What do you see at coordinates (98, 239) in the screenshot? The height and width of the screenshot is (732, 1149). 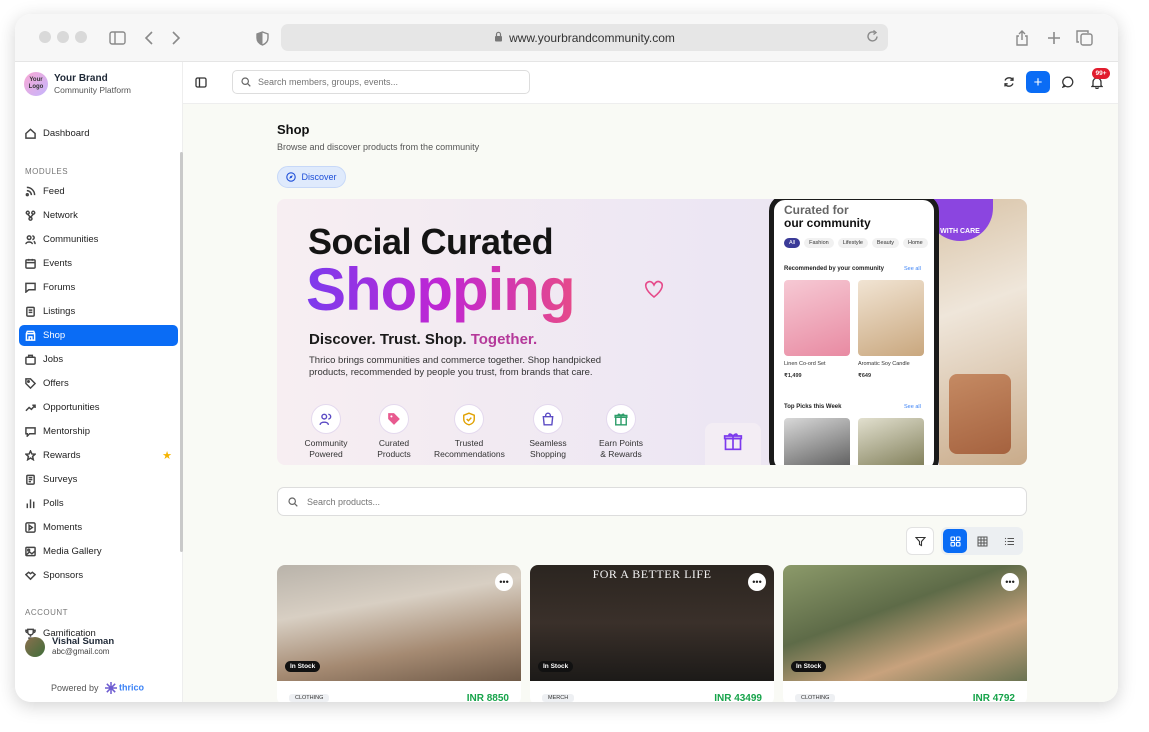 I see `sidebar-item-communities: Communities` at bounding box center [98, 239].